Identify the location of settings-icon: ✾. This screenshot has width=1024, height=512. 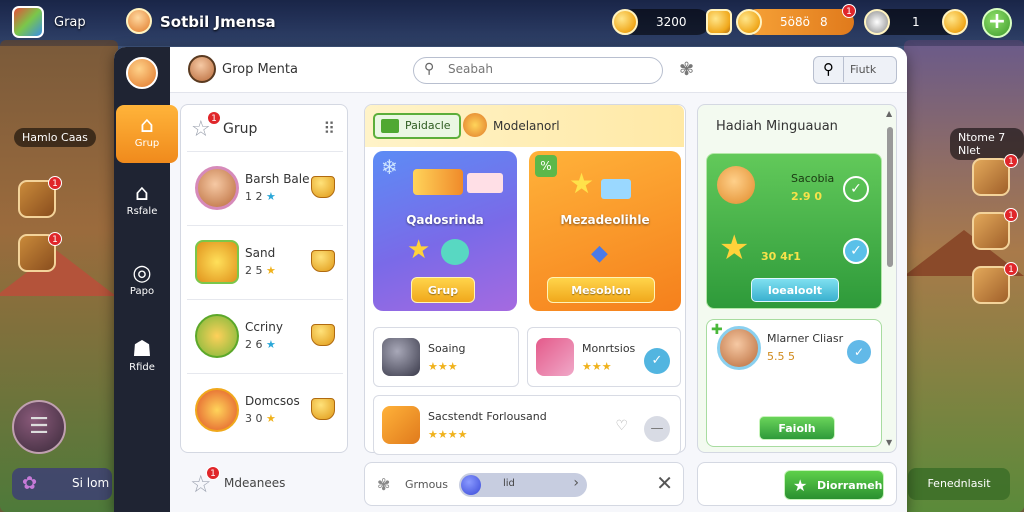
(383, 484).